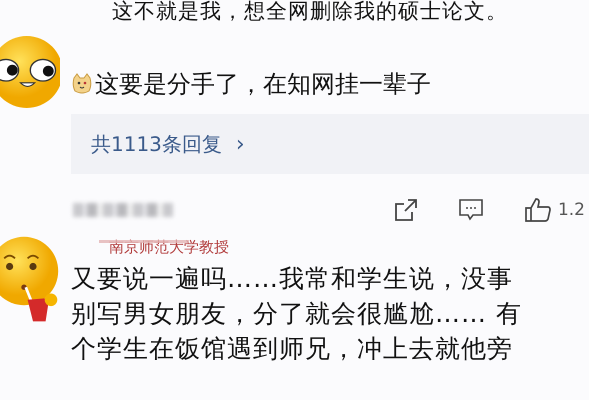 This screenshot has width=589, height=400. Describe the element at coordinates (240, 144) in the screenshot. I see `chevron-icon: ›` at that location.